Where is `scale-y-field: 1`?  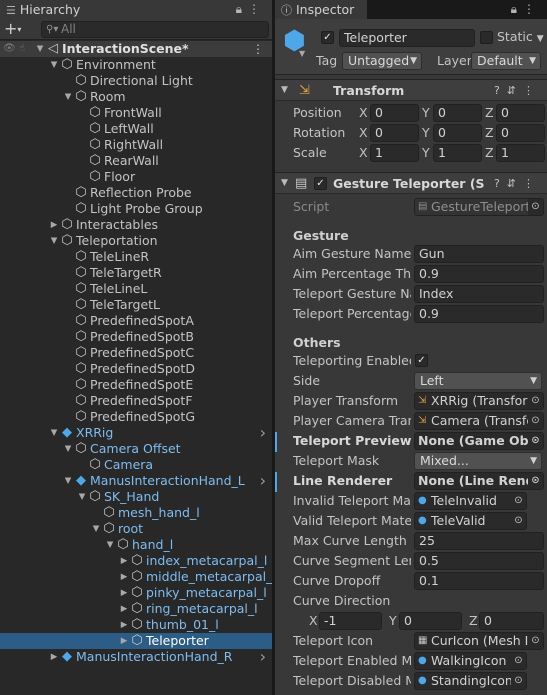
scale-y-field: 1 is located at coordinates (457, 153).